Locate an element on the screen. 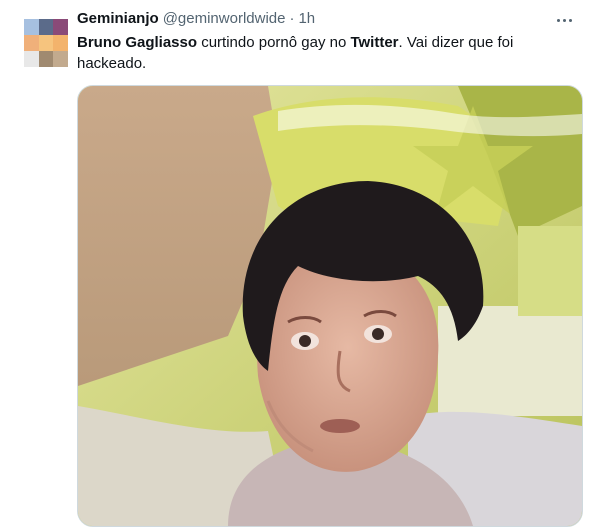 The height and width of the screenshot is (527, 593). author-display-name: Geminianjo is located at coordinates (118, 19).